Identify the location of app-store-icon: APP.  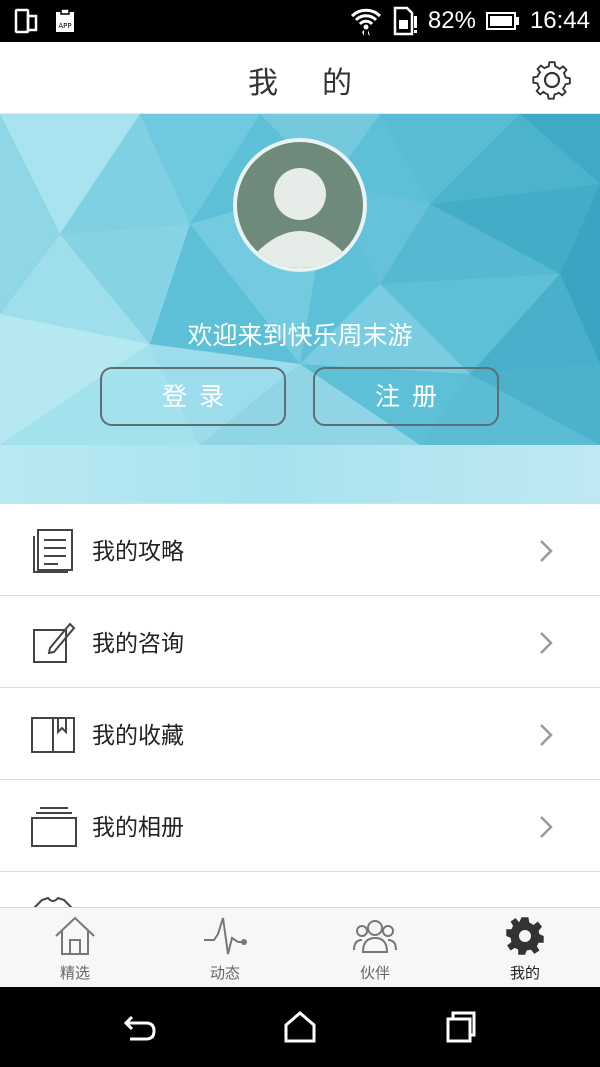
(65, 20).